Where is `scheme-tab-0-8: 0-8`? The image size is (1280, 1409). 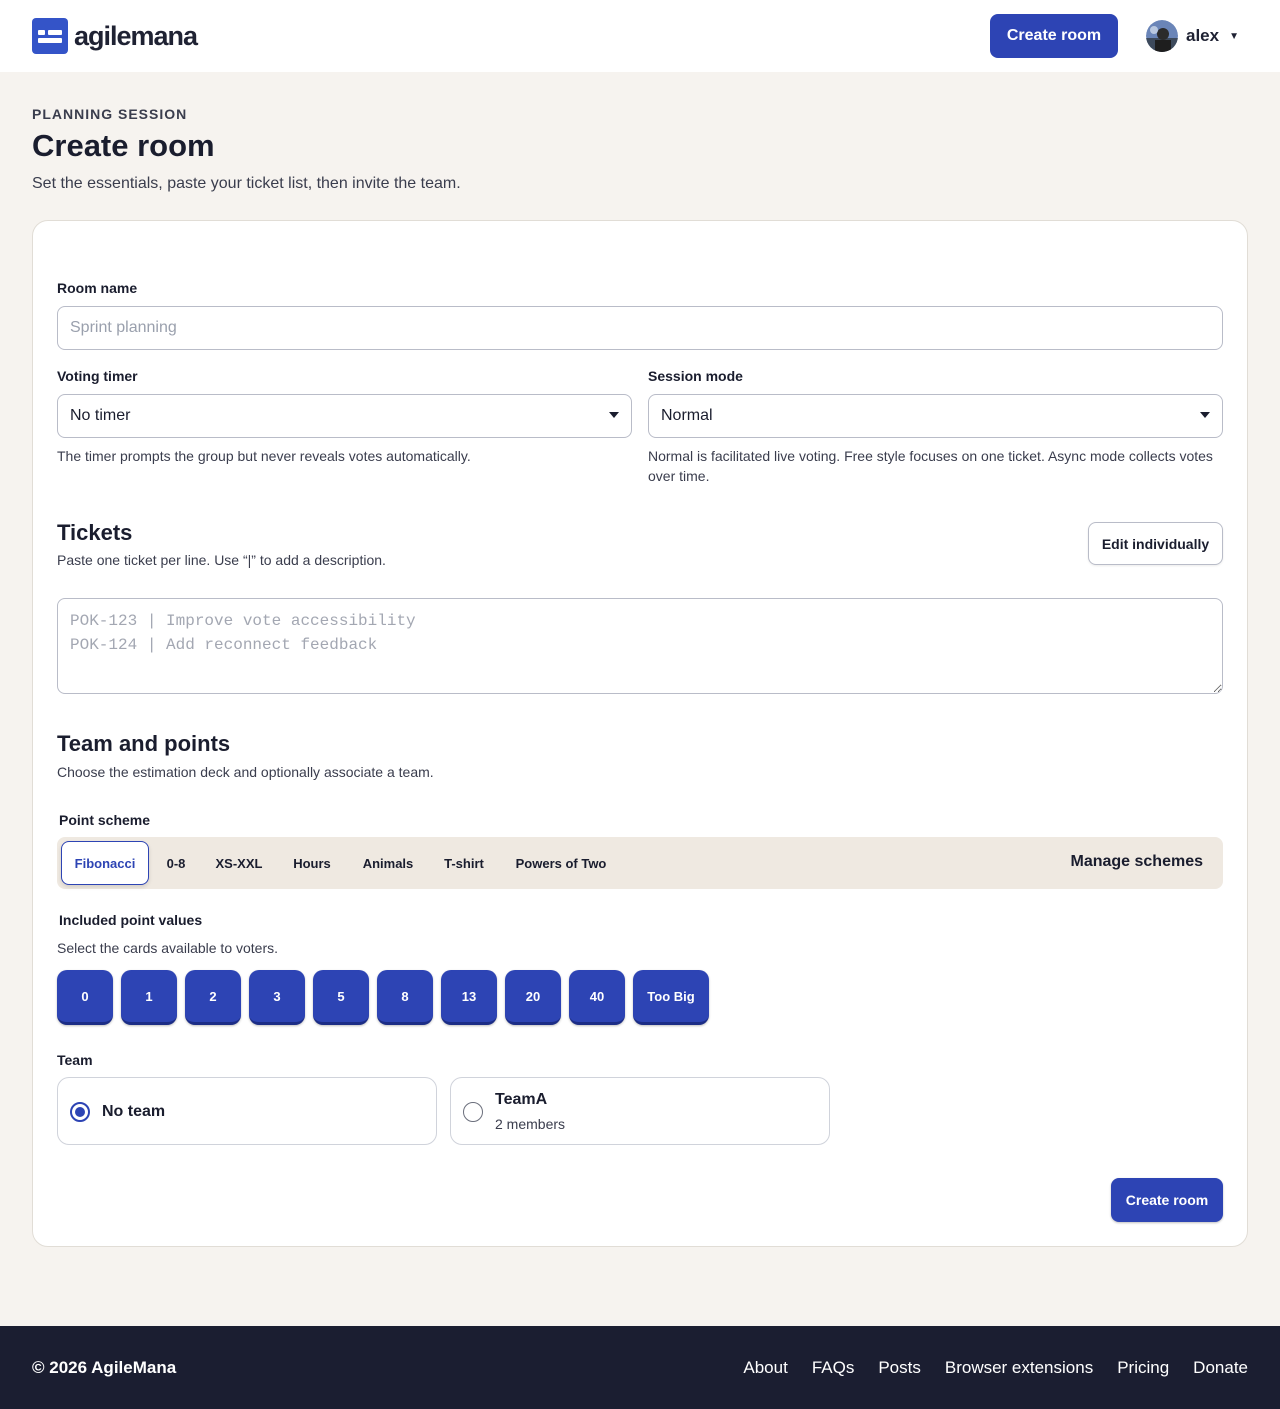
scheme-tab-0-8: 0-8 is located at coordinates (176, 863).